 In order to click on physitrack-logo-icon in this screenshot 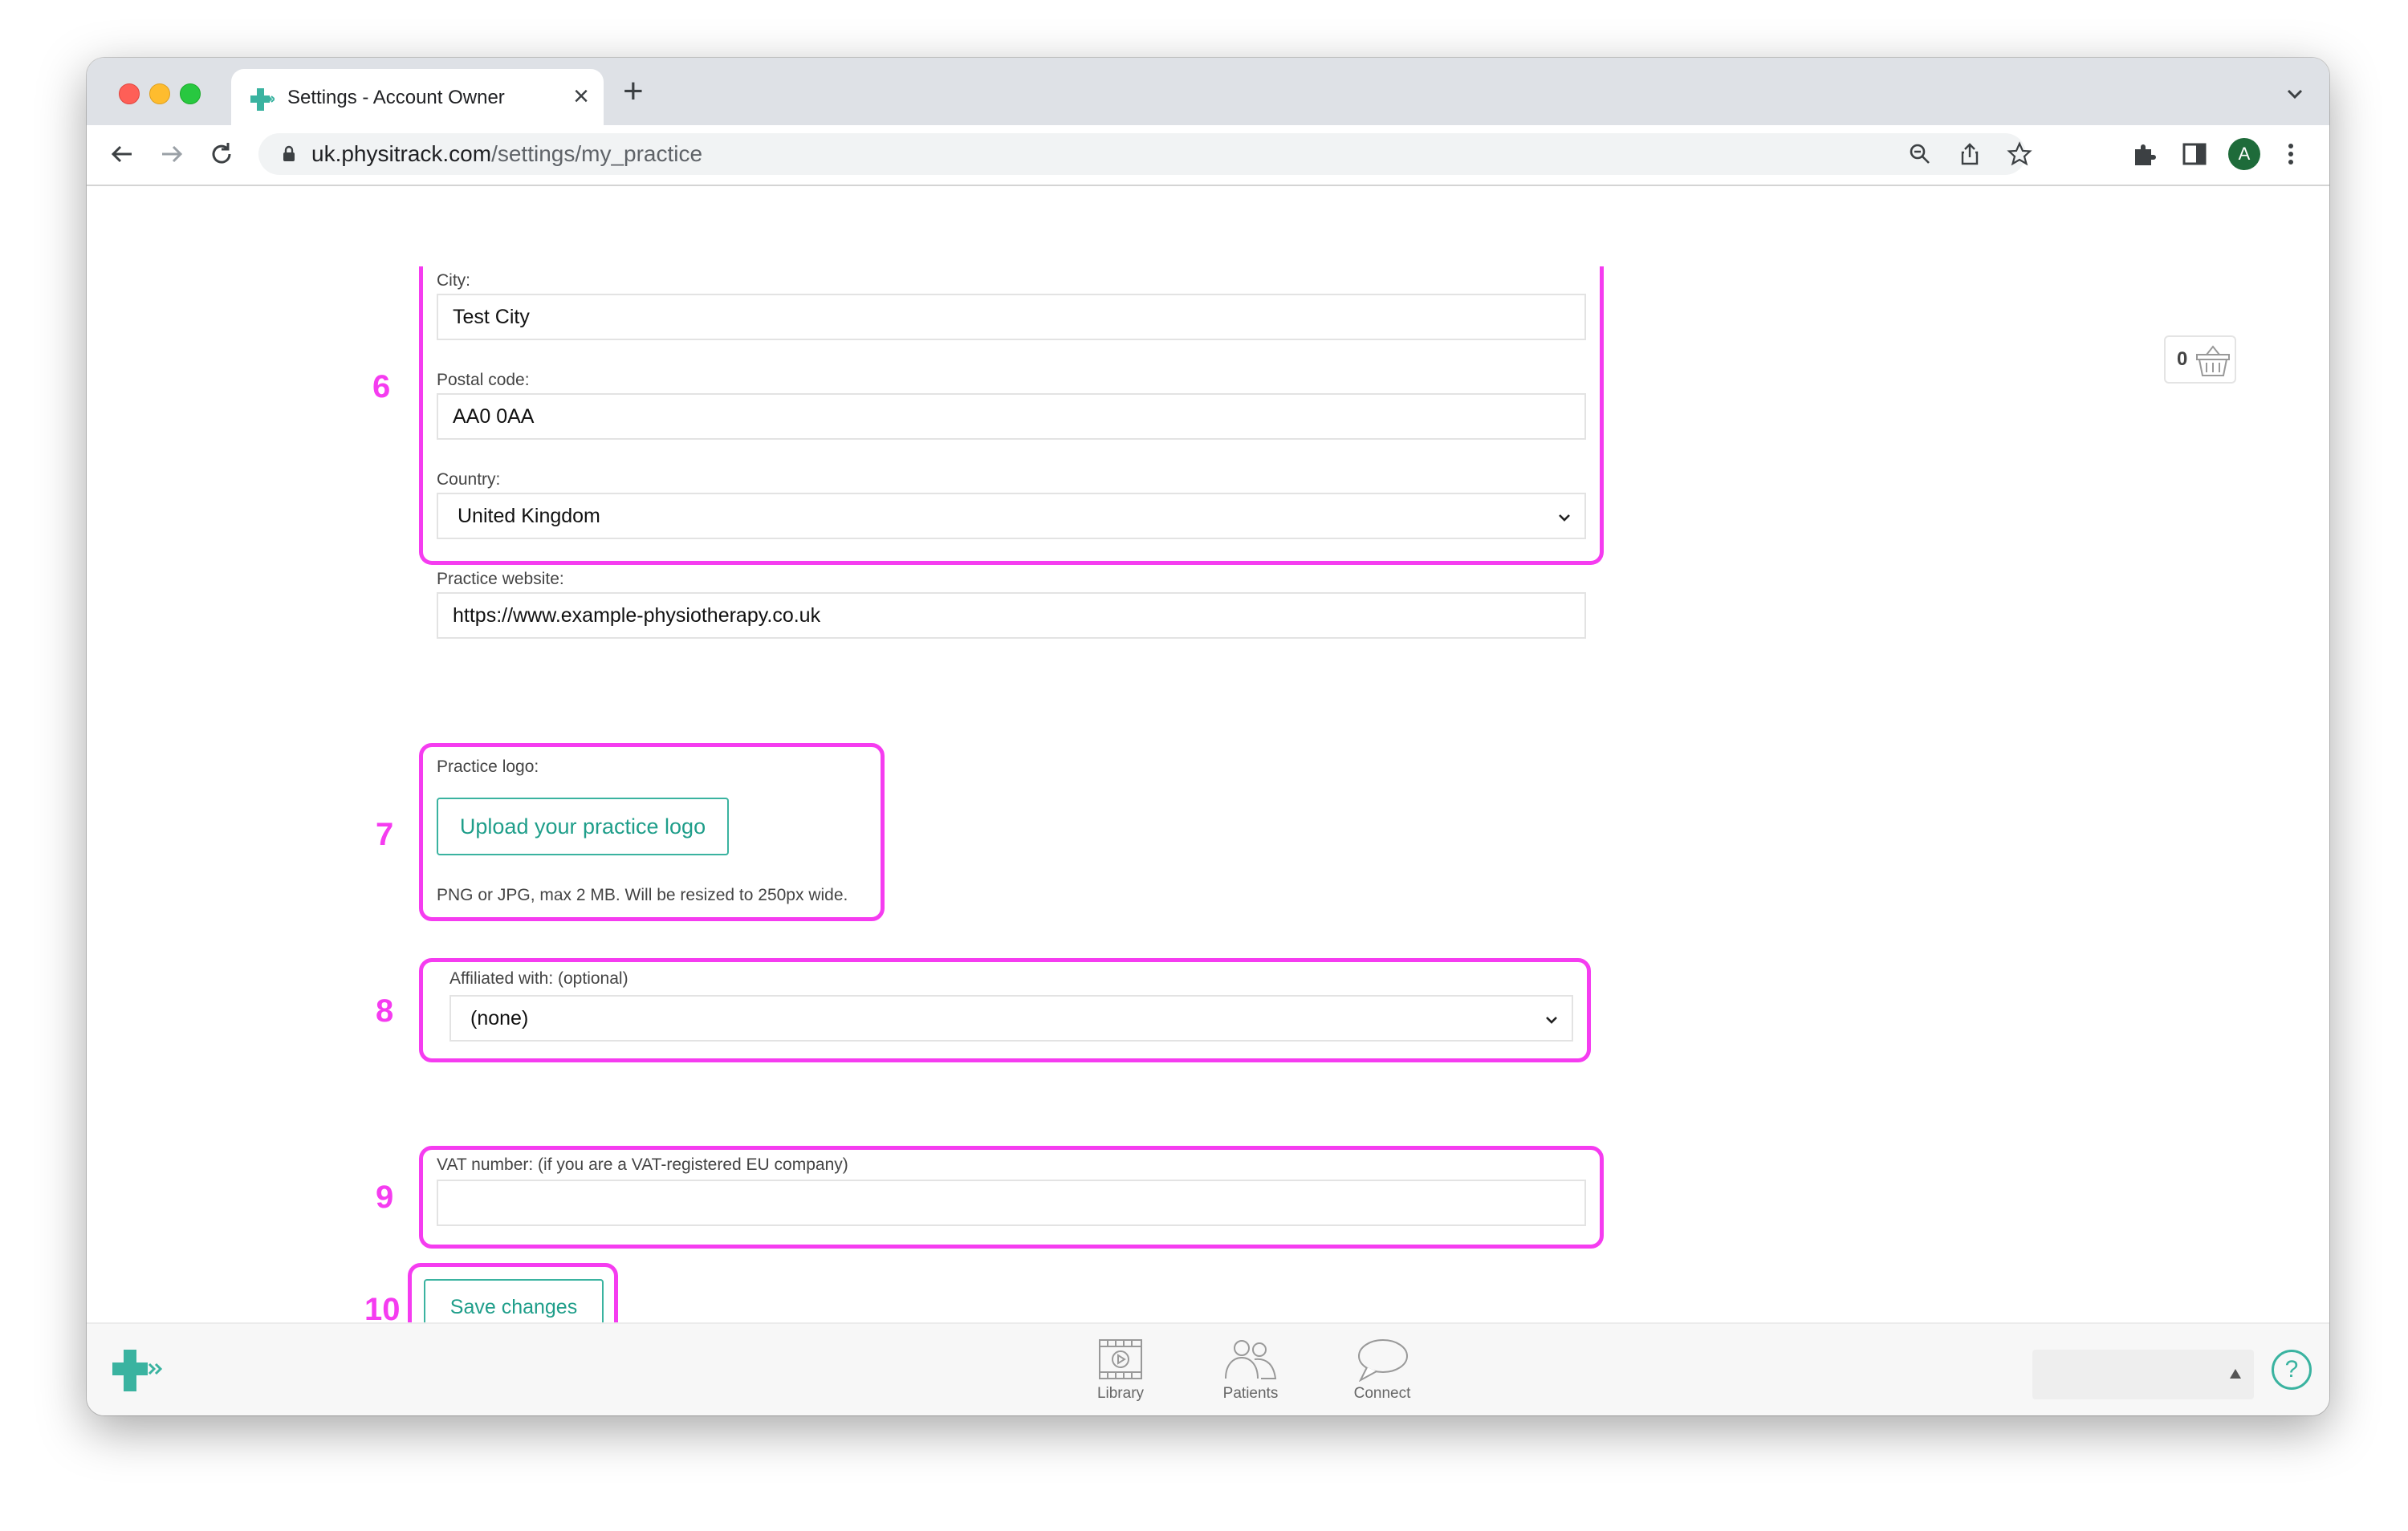, I will do `click(136, 1370)`.